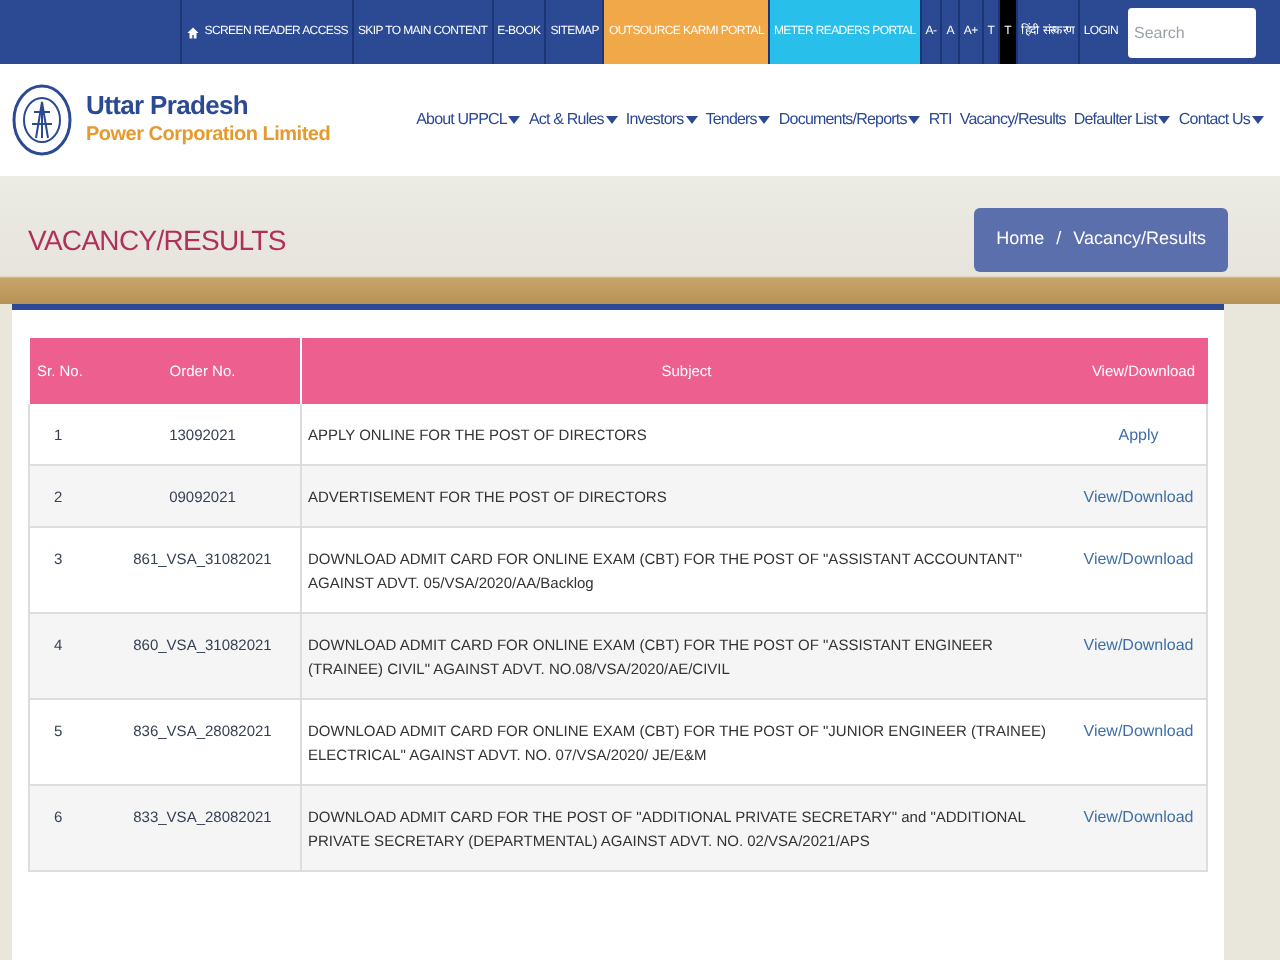 This screenshot has height=960, width=1280. What do you see at coordinates (193, 32) in the screenshot?
I see `home-icon` at bounding box center [193, 32].